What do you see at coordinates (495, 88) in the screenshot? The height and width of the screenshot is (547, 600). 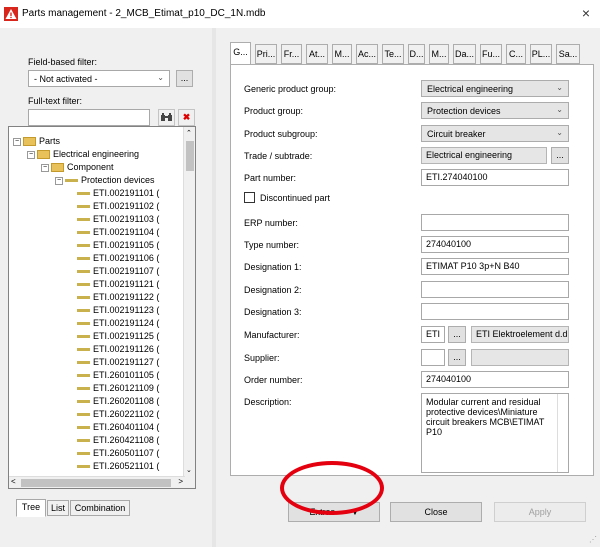 I see `generic-group-combo: Electrical engineering ⌄` at bounding box center [495, 88].